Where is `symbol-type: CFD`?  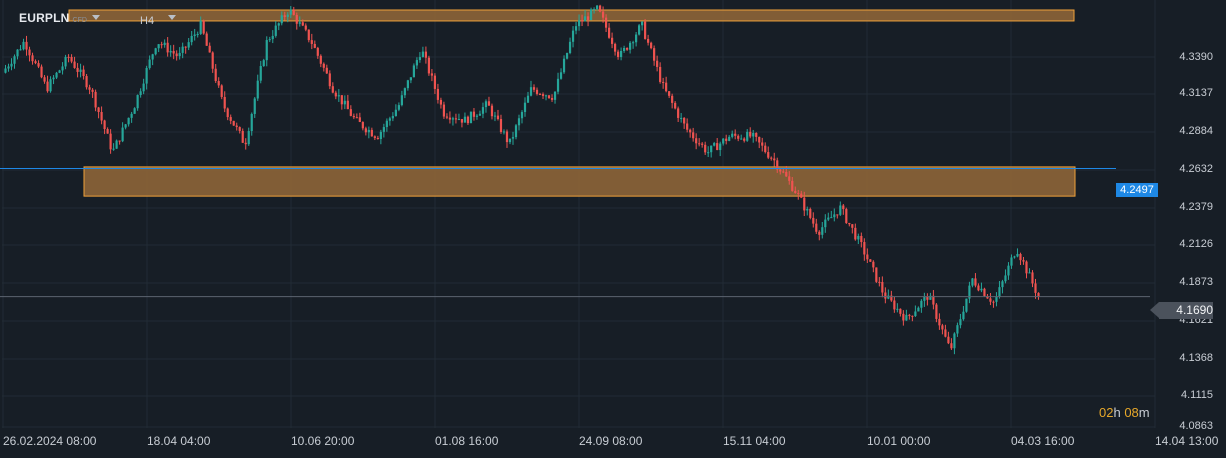
symbol-type: CFD is located at coordinates (79, 20).